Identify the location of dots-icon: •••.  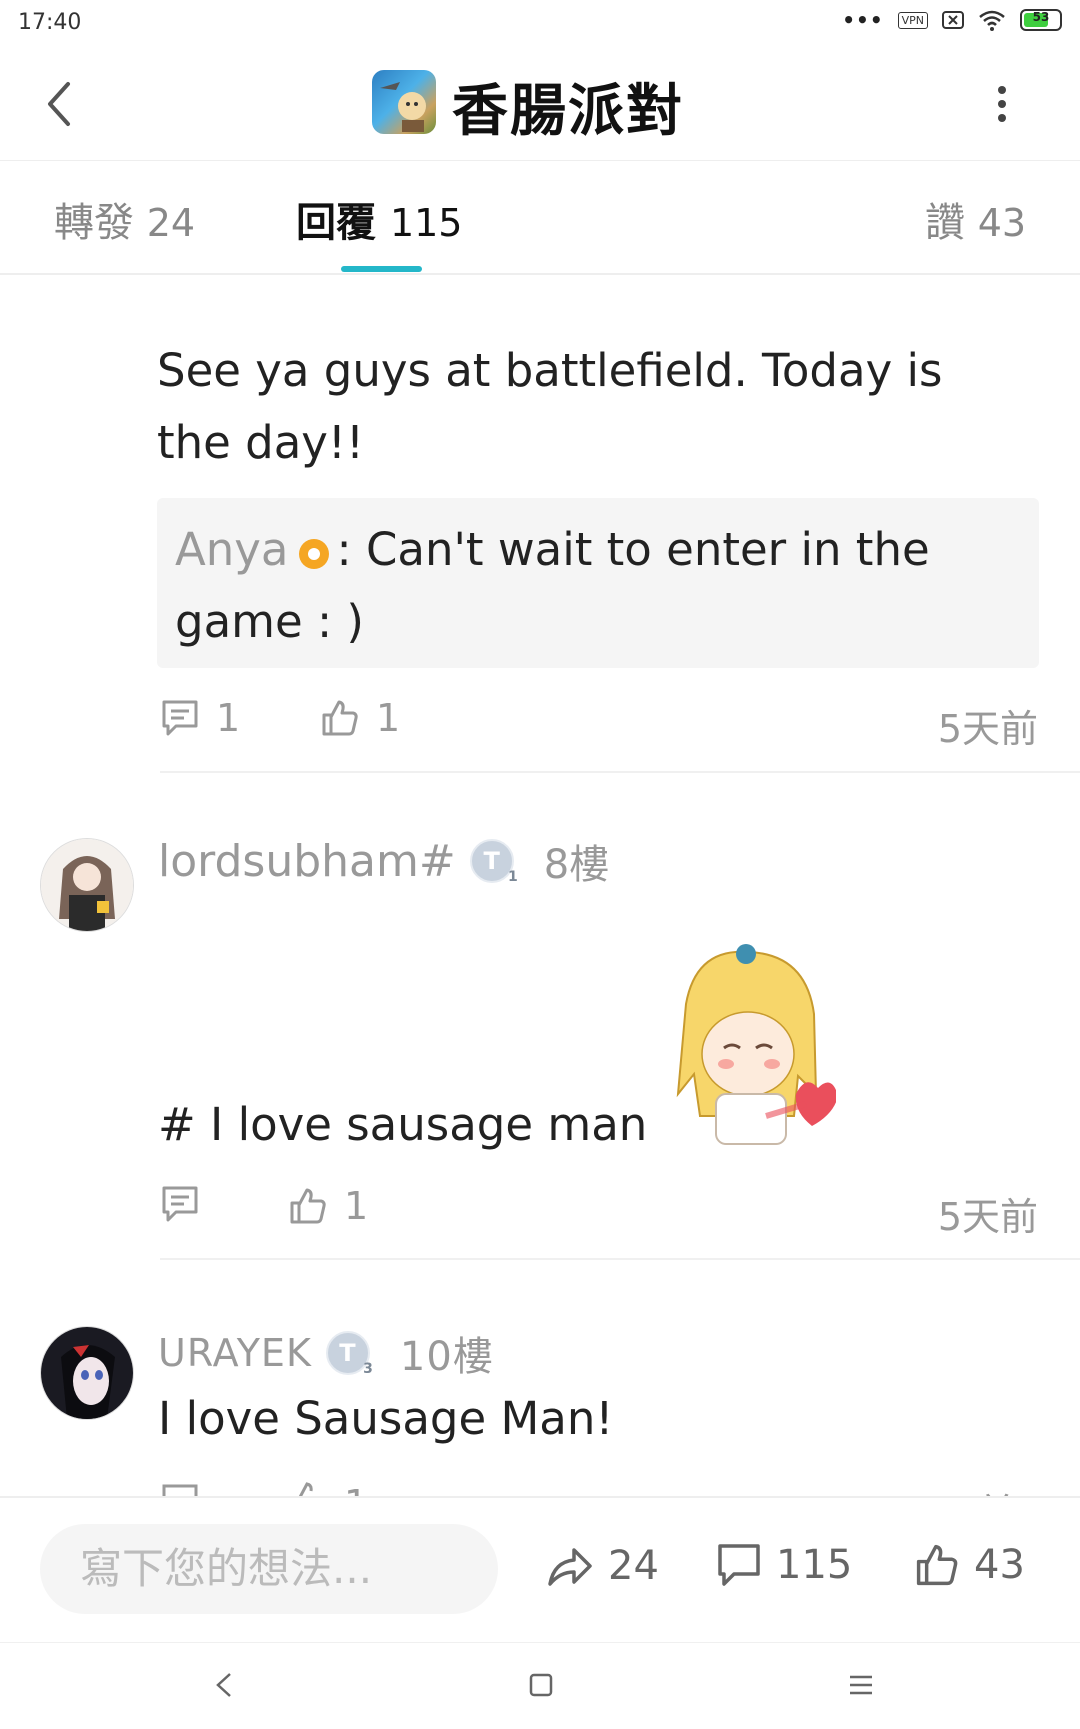
(863, 20).